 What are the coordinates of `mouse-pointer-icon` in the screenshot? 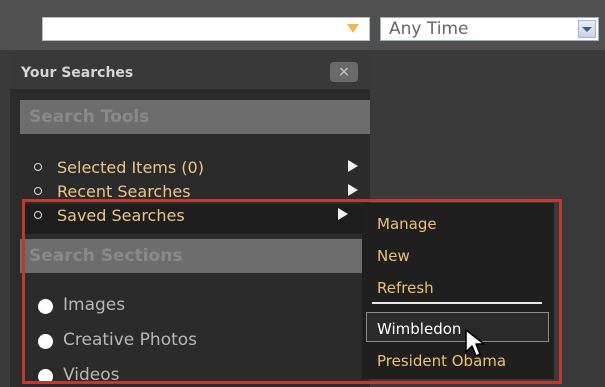 It's located at (475, 343).